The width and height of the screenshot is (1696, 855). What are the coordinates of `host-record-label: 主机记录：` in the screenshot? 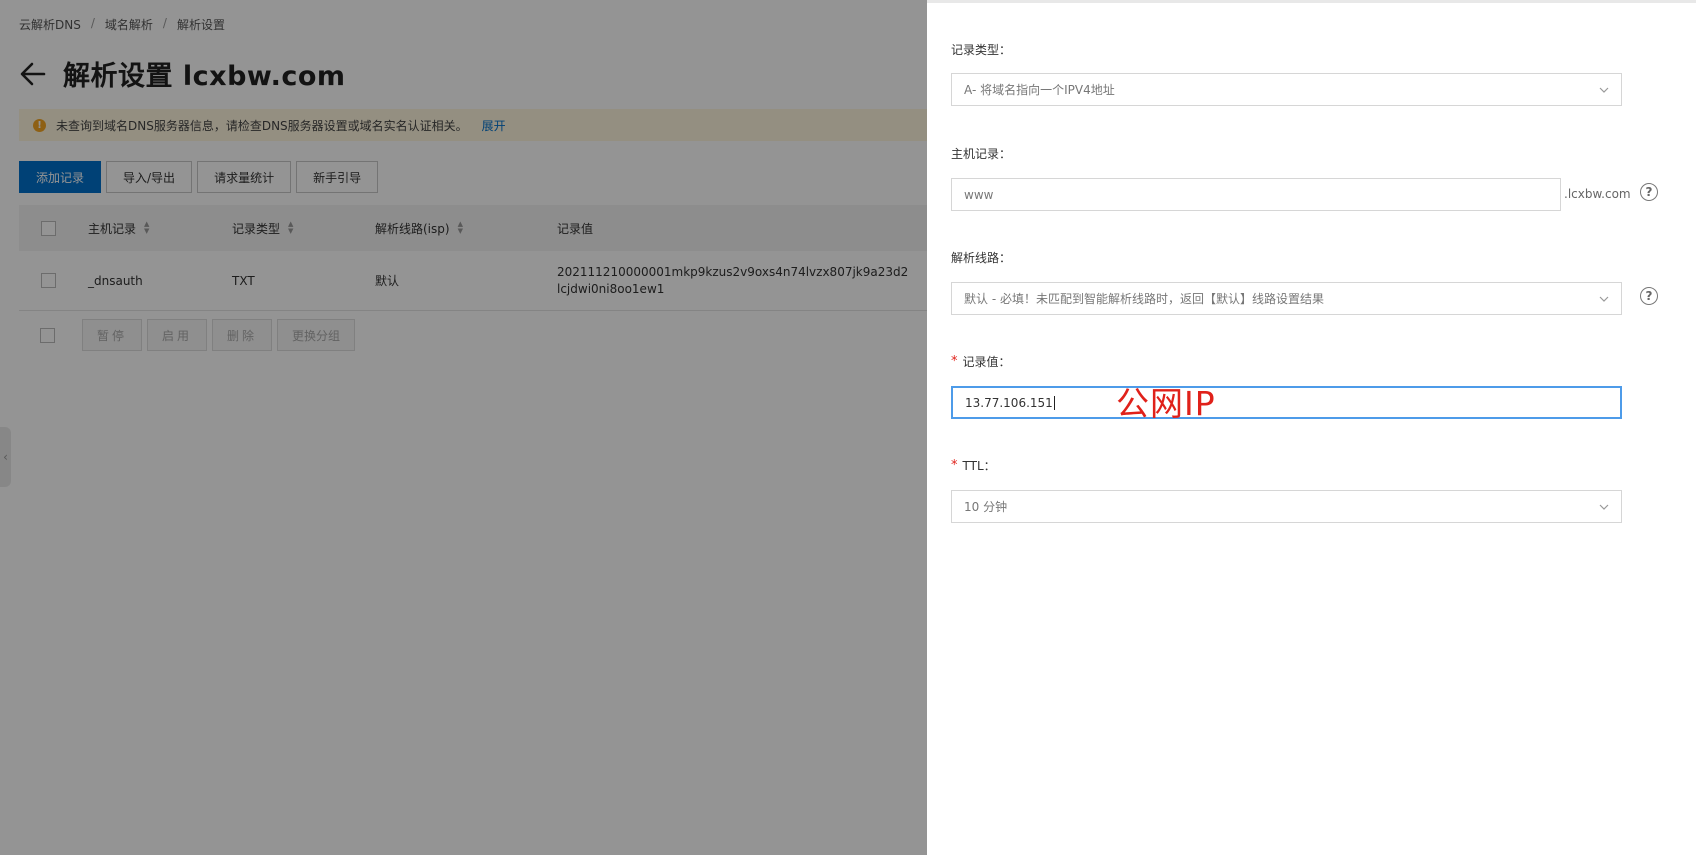 It's located at (981, 154).